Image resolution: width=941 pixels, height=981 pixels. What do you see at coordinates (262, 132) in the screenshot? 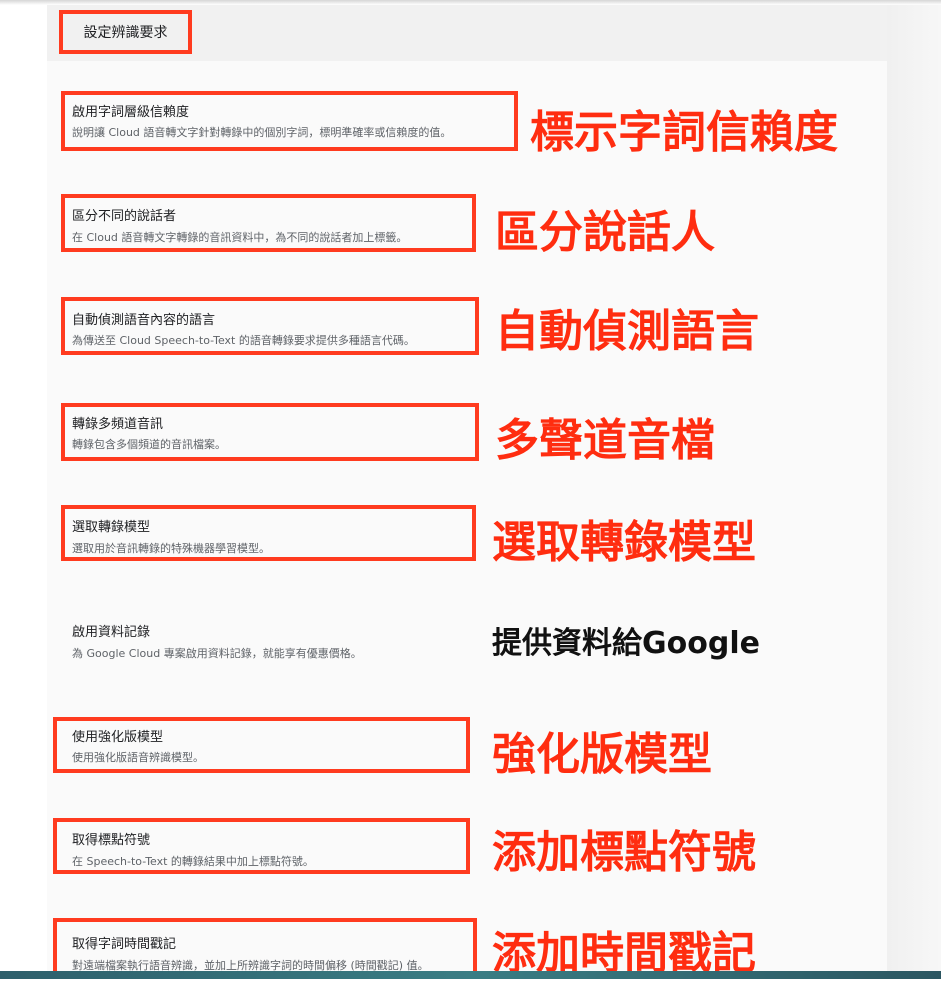
I see `row-desc-word-confidence: 說明讓 Cloud 語音轉文字針對轉錄中的個別字詞，標明準確率或信賴度的值。` at bounding box center [262, 132].